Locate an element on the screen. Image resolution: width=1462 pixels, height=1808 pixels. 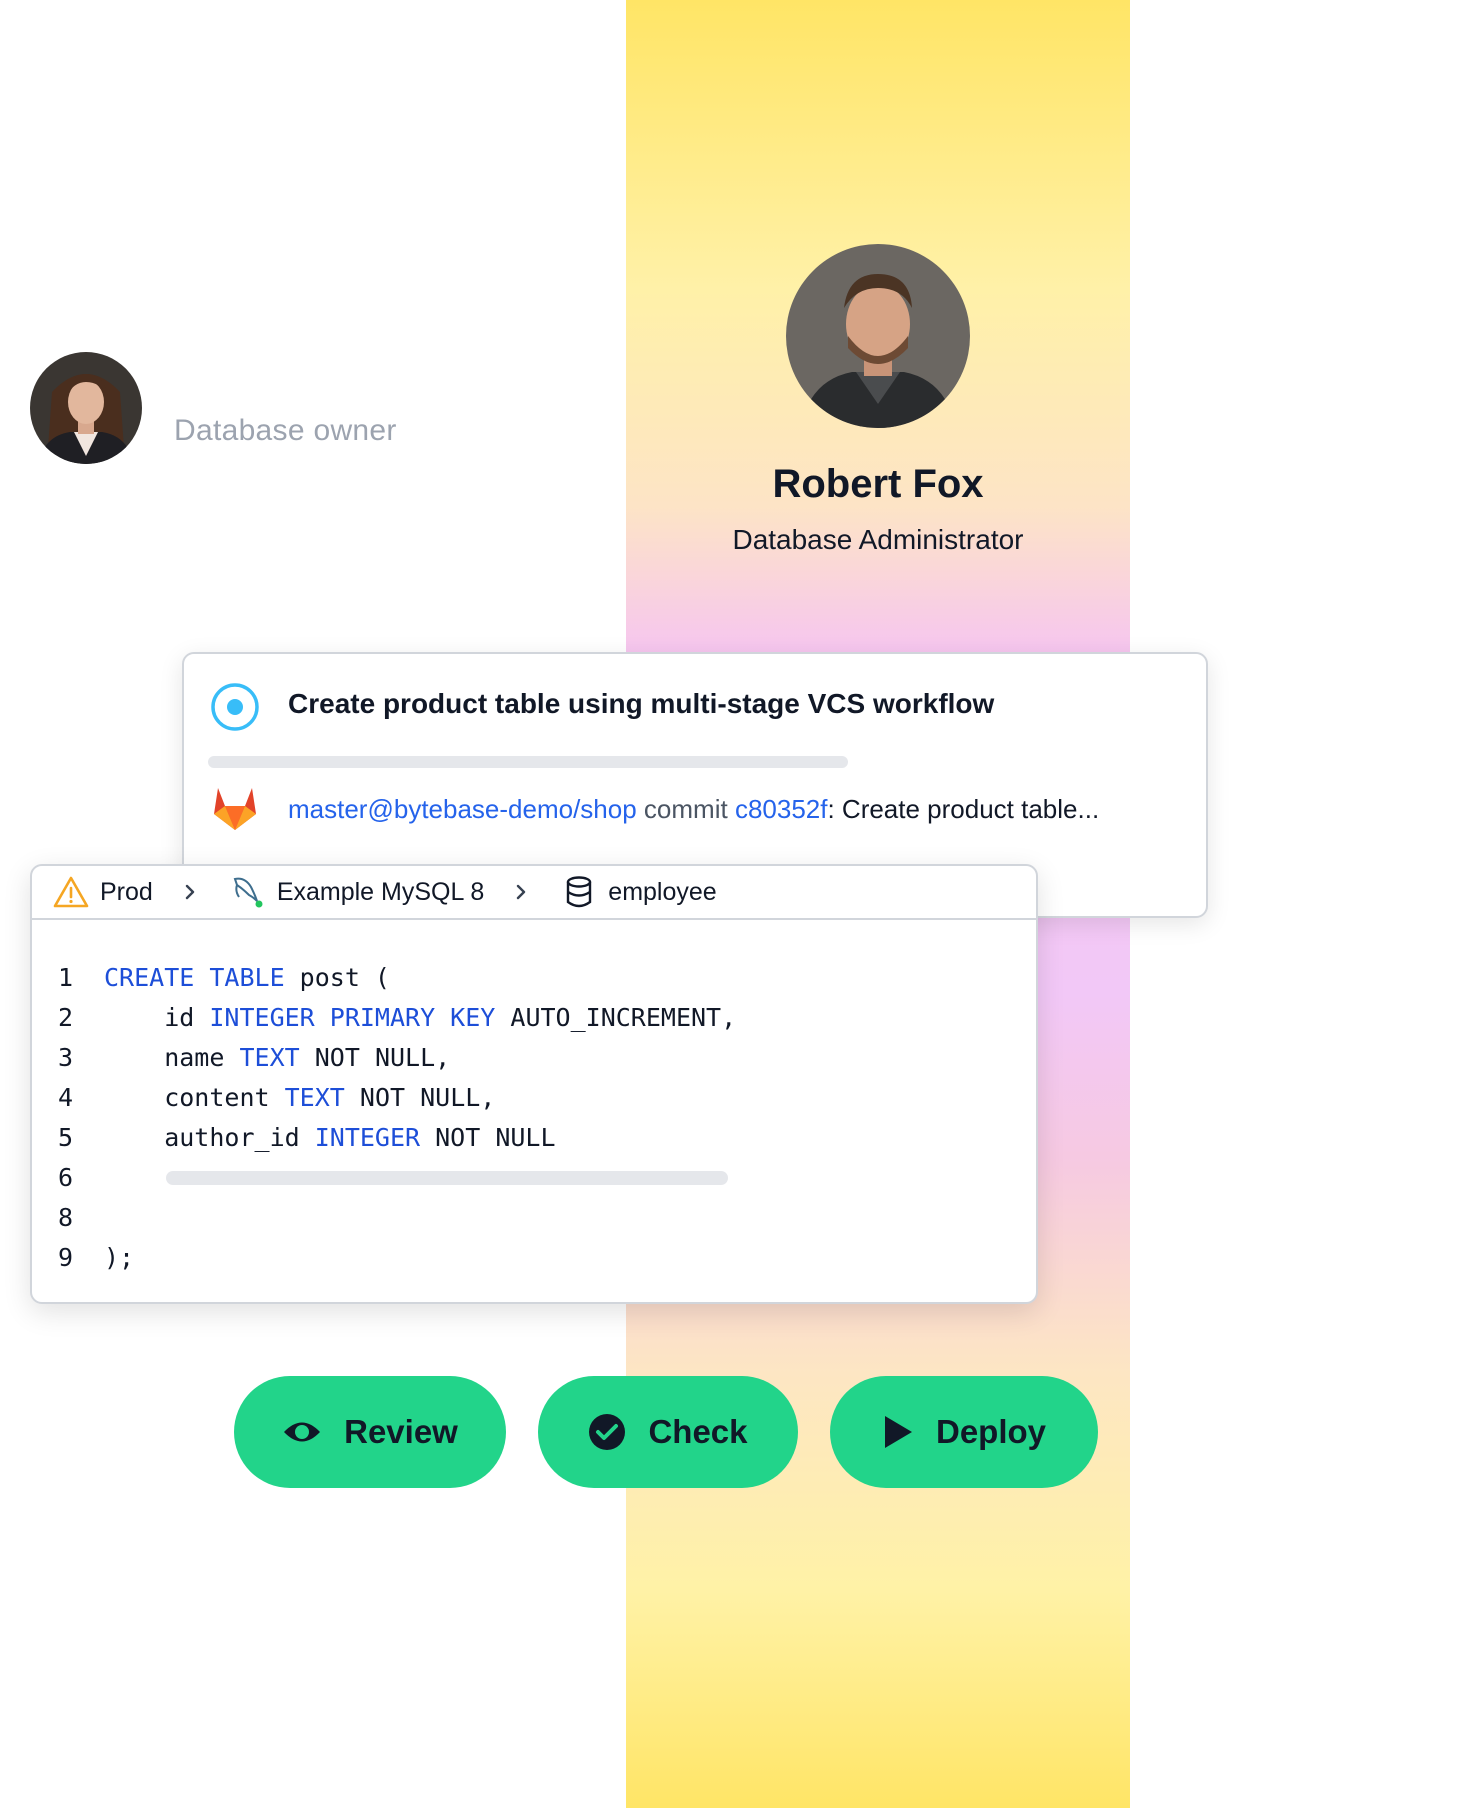
breadcrumb-database: employee is located at coordinates (638, 892).